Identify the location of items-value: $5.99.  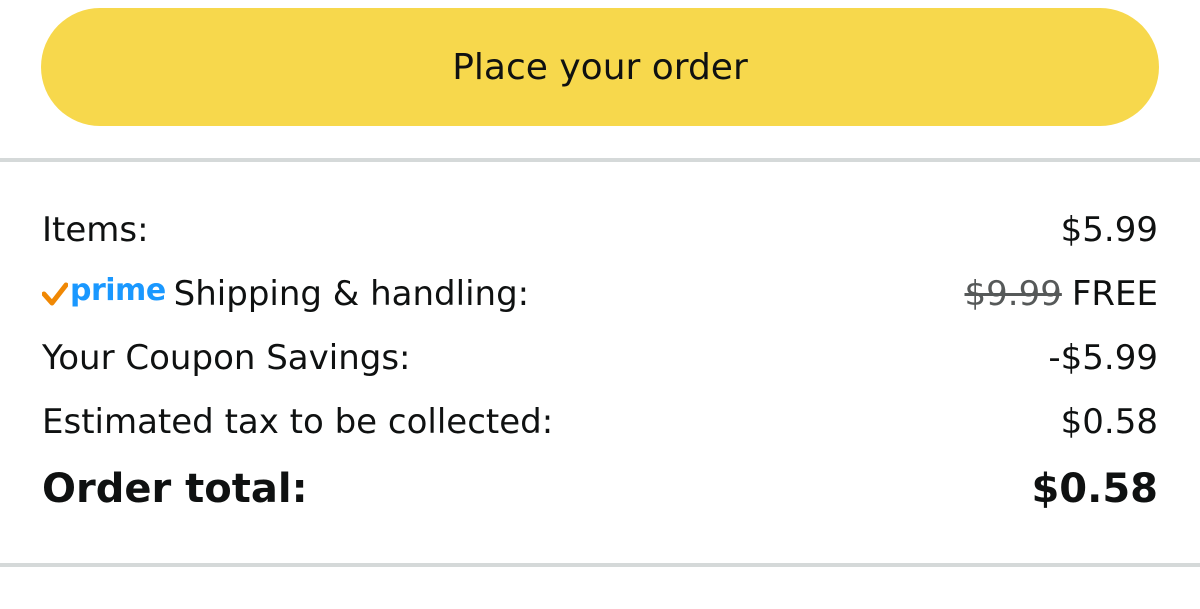
(1109, 230).